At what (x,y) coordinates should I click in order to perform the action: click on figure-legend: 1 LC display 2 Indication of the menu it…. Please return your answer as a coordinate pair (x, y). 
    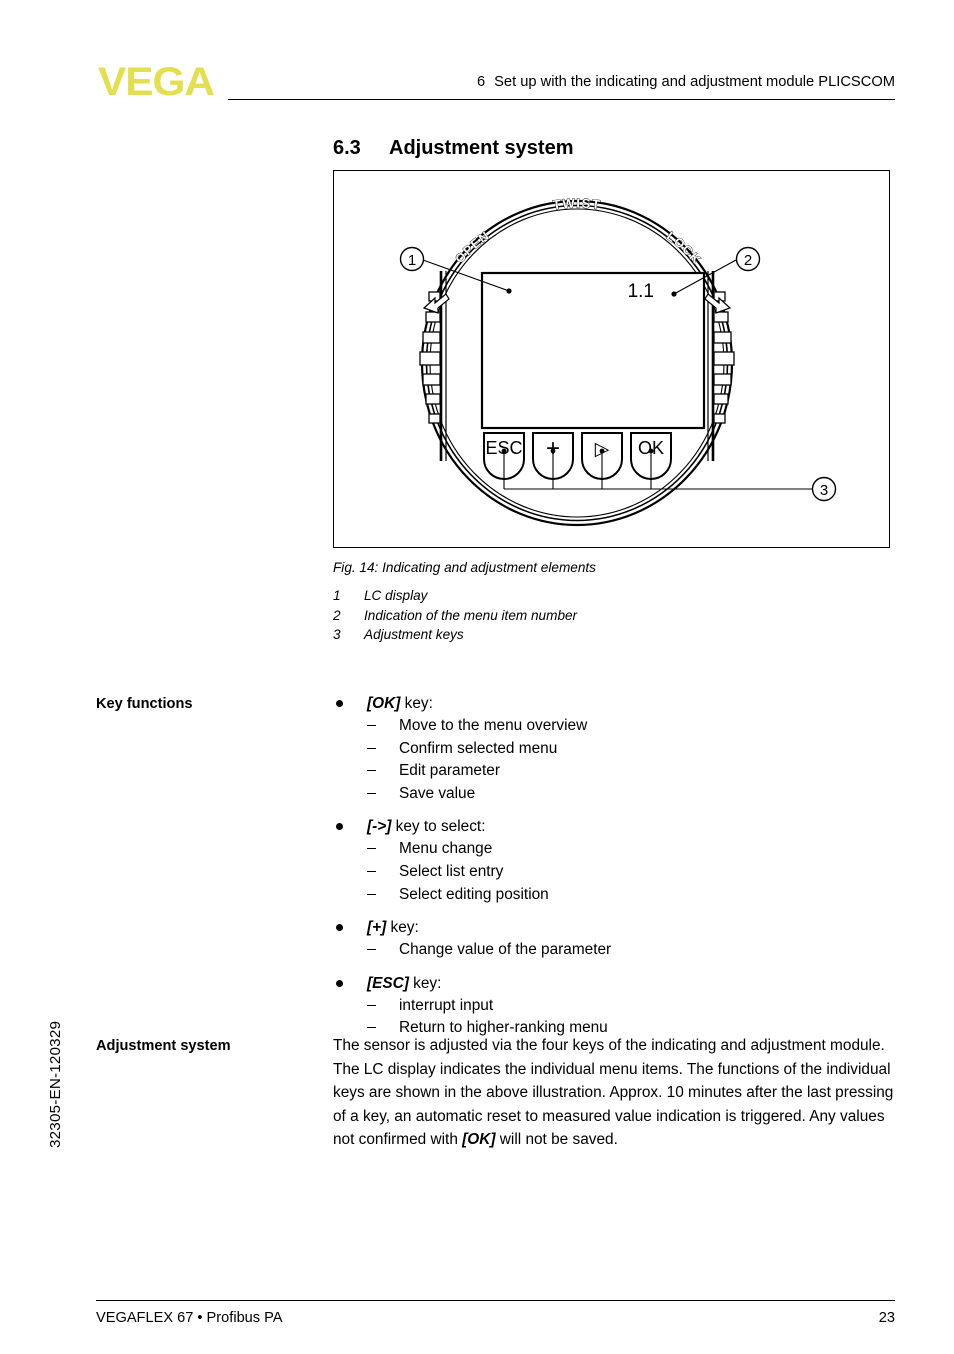
    Looking at the image, I should click on (455, 615).